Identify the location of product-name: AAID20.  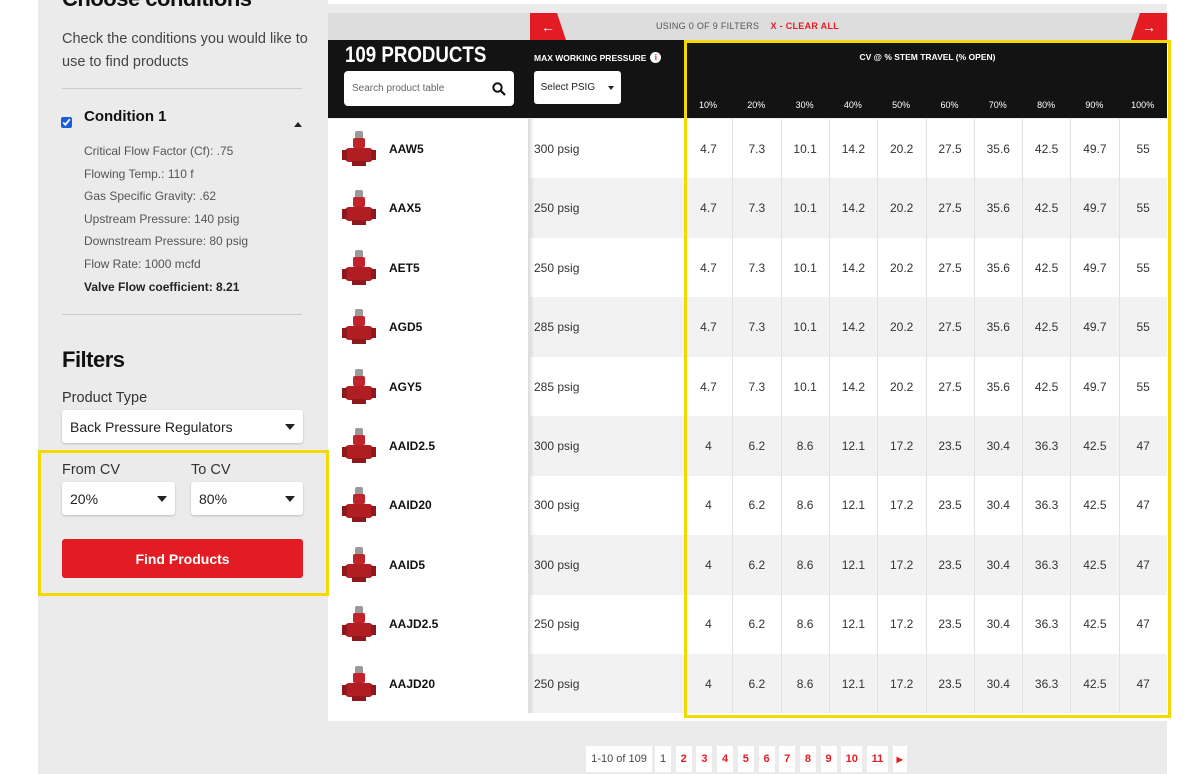
(410, 505).